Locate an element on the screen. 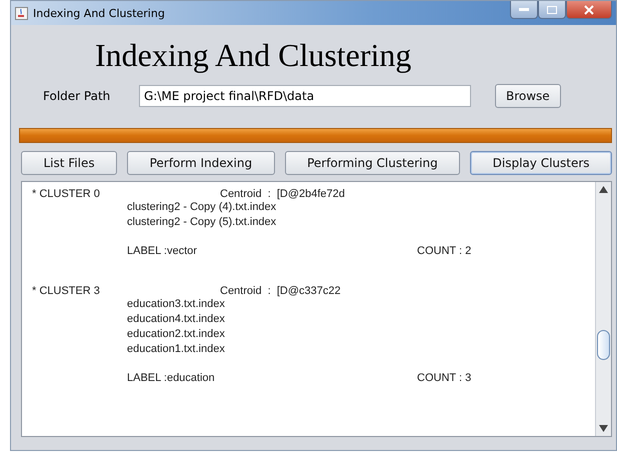 The height and width of the screenshot is (457, 617). close-button is located at coordinates (589, 10).